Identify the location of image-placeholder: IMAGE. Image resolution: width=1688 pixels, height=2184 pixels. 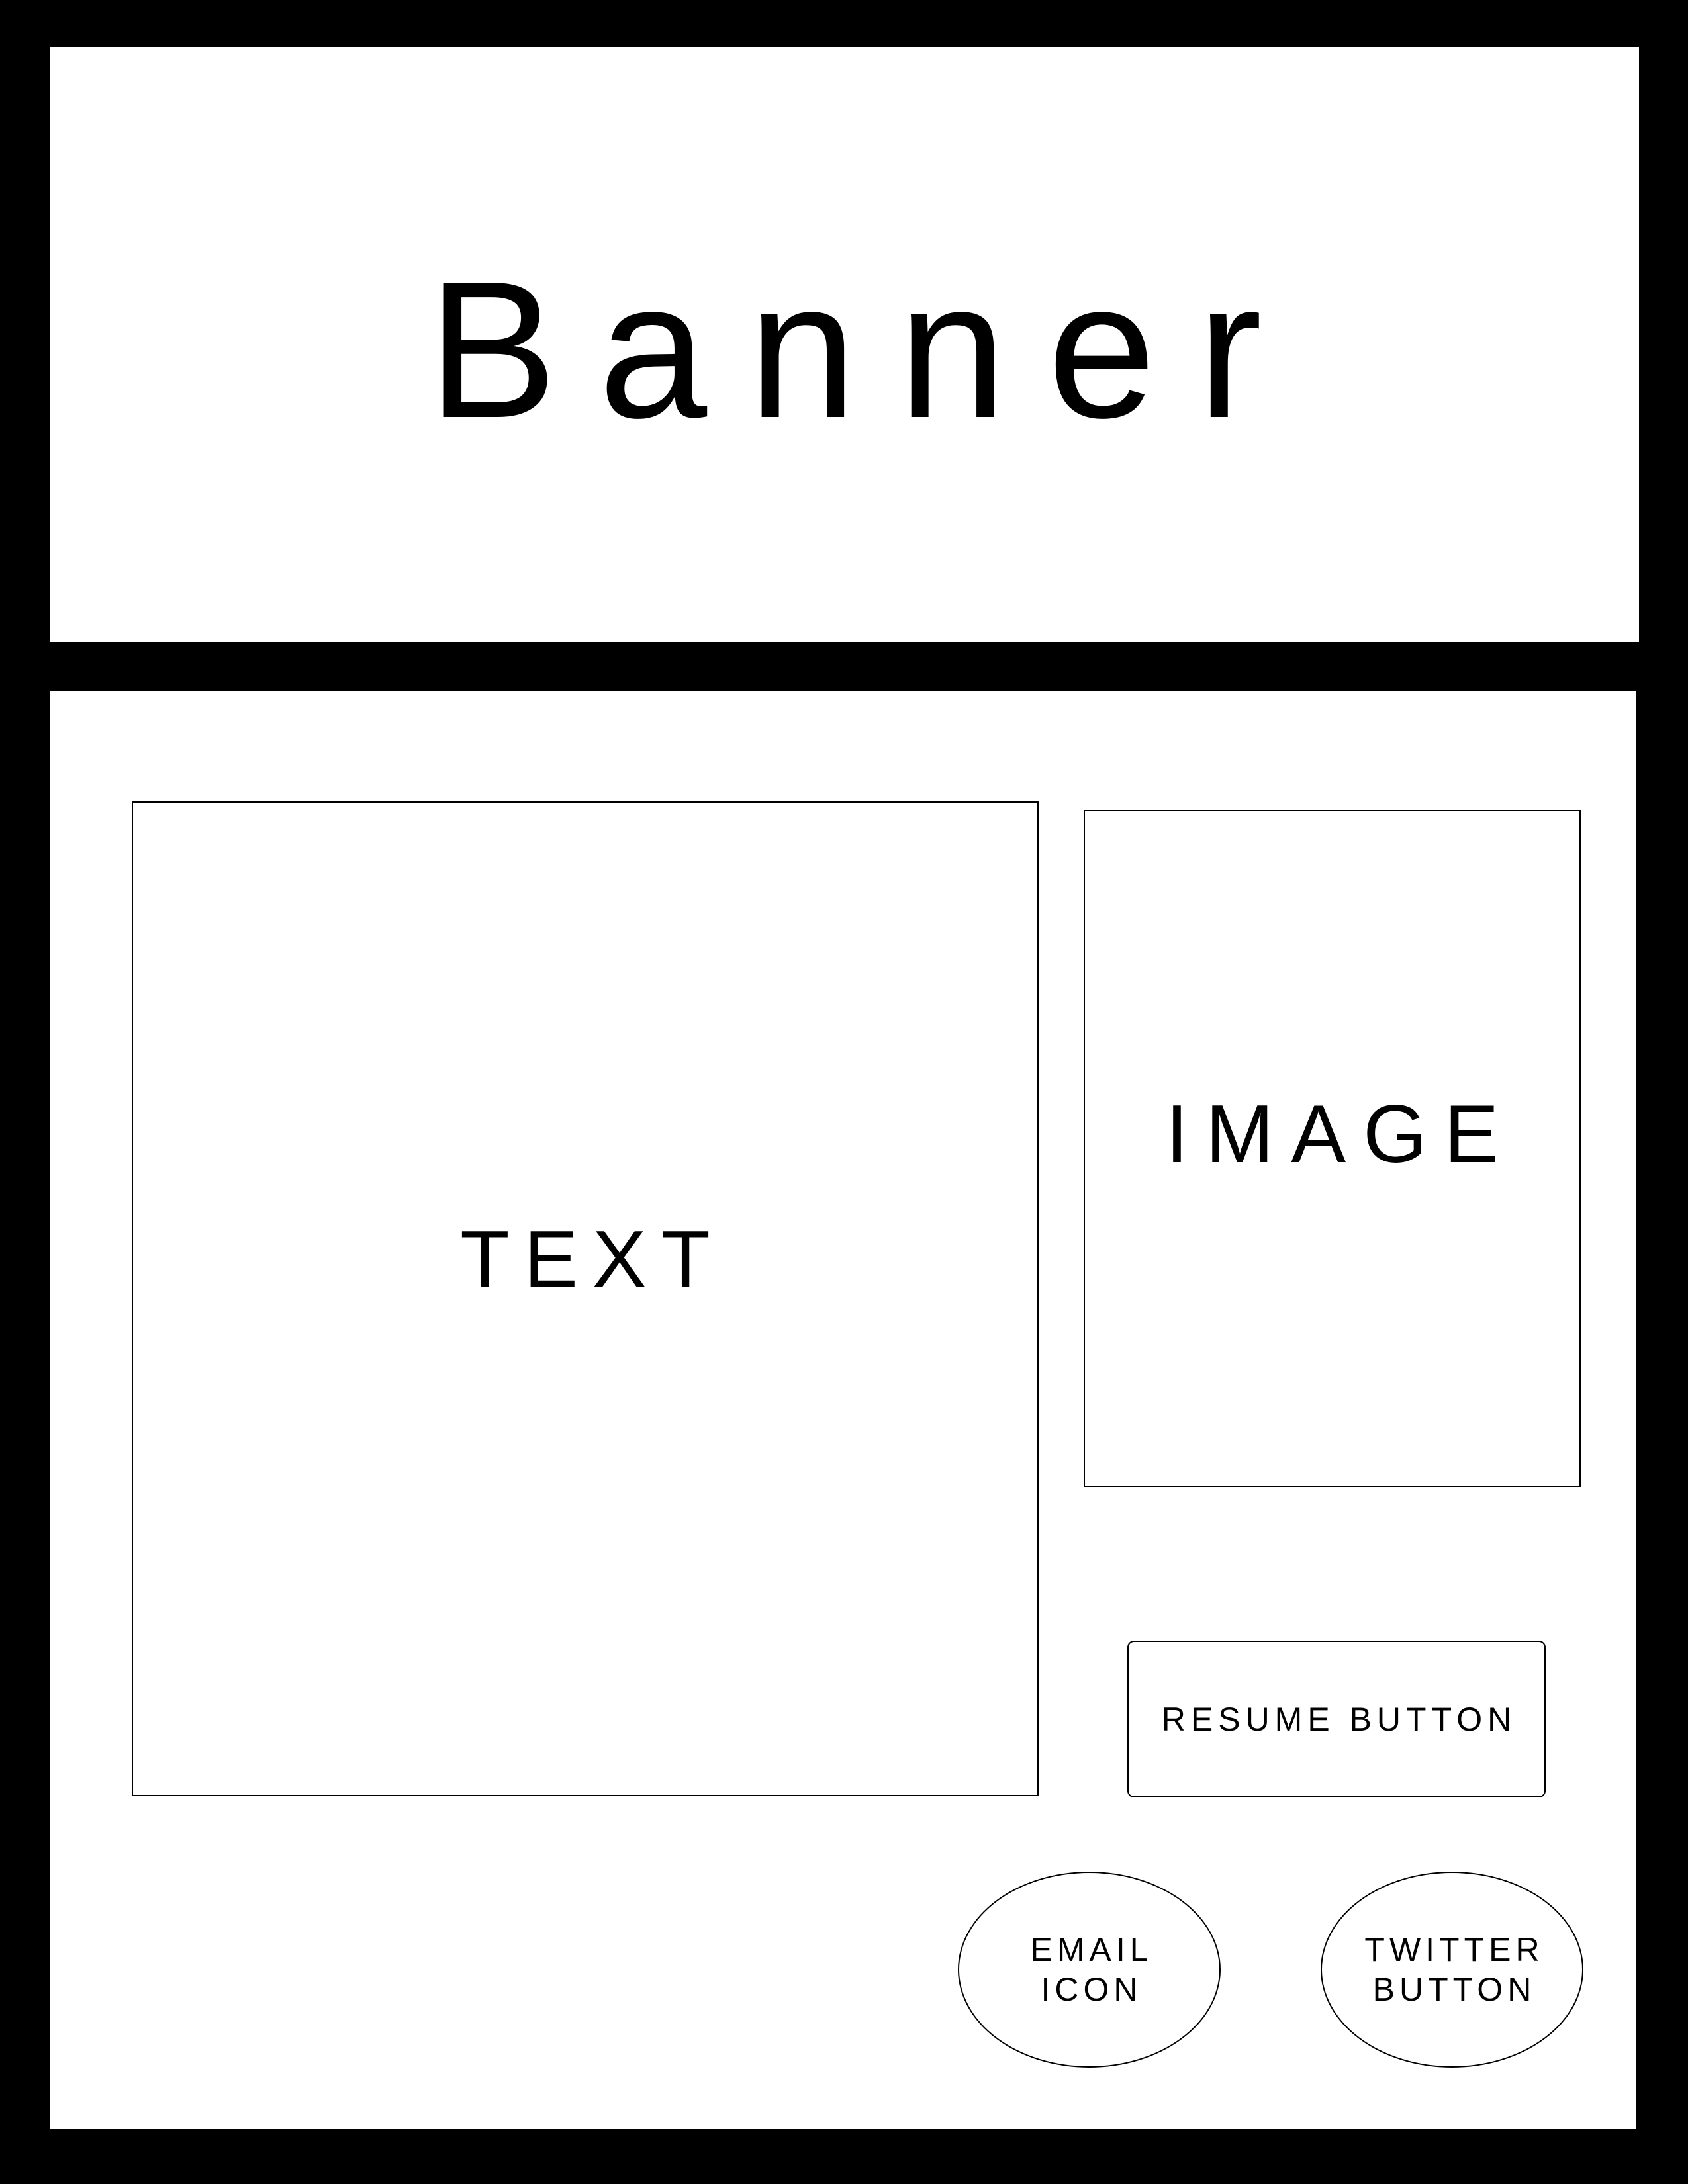
(1332, 1149).